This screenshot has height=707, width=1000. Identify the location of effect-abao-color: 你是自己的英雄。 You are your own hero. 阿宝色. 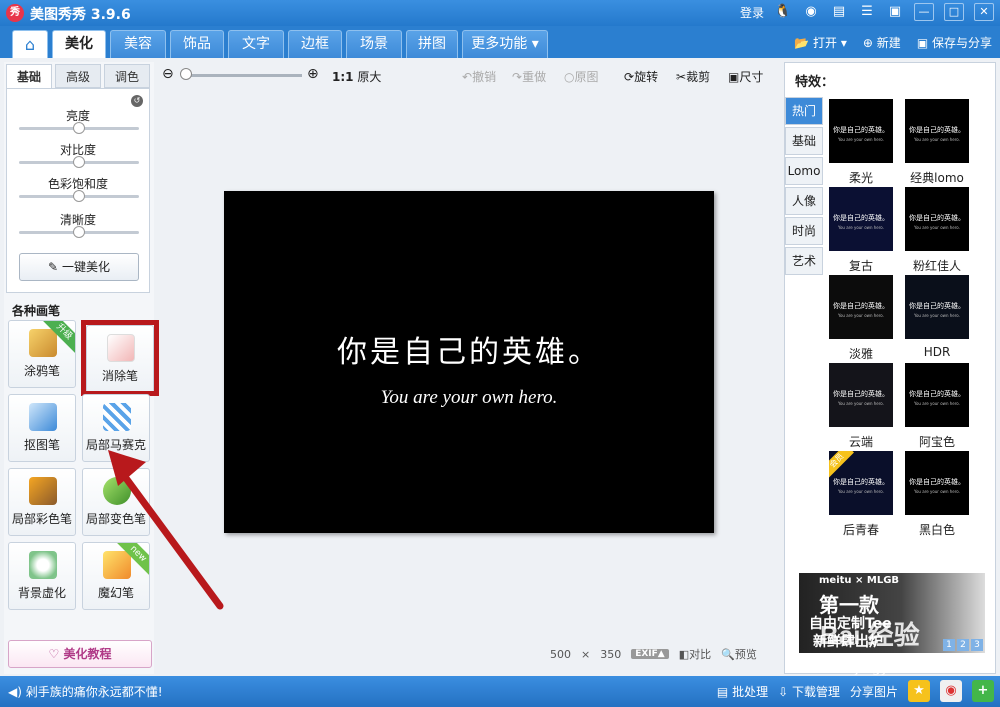
(937, 406).